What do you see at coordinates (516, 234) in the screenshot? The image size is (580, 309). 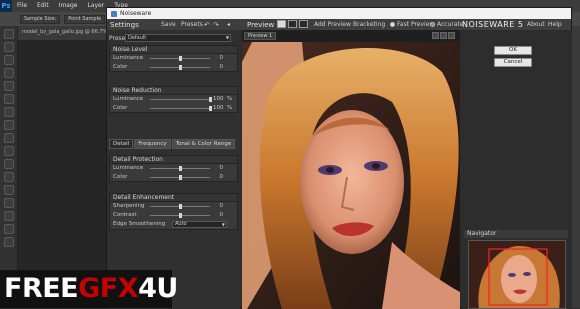 I see `navigator-title: Navigator` at bounding box center [516, 234].